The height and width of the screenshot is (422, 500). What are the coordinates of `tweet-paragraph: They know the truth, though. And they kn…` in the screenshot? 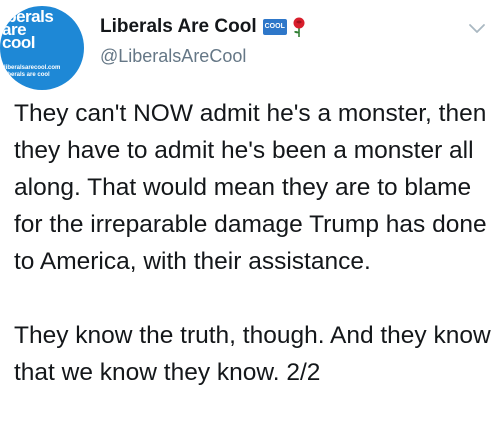 It's located at (252, 354).